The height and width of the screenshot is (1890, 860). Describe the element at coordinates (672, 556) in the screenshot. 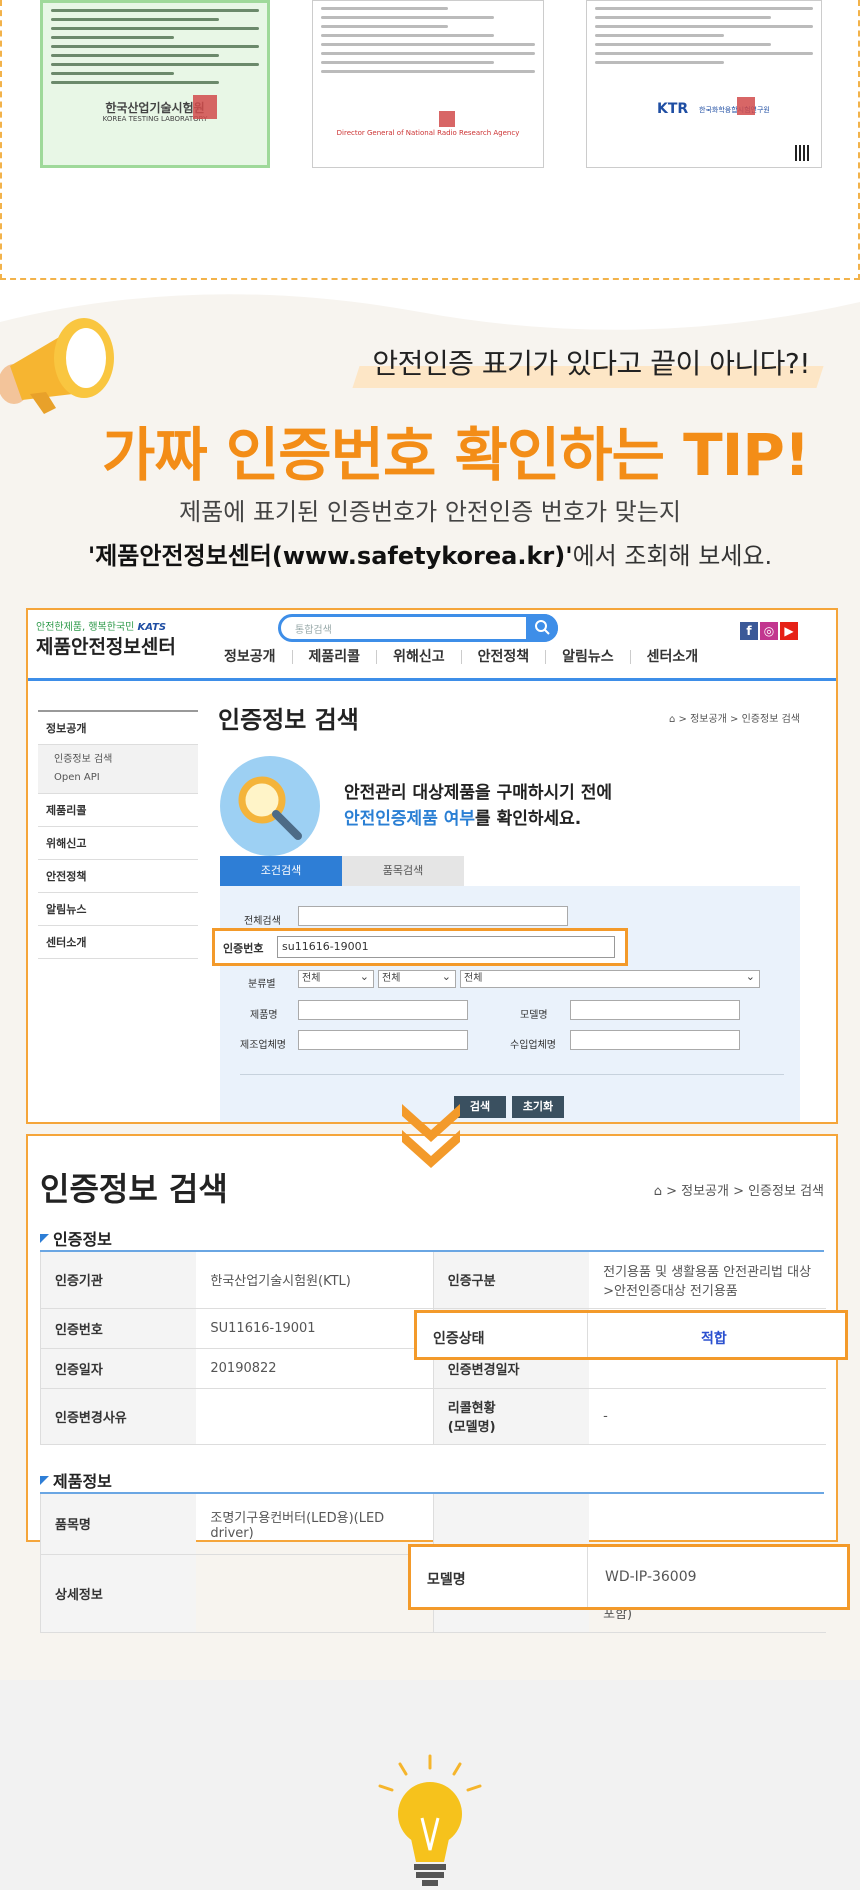

I see `tip-description-line2-rest: 에서 조회해 보세요.` at that location.